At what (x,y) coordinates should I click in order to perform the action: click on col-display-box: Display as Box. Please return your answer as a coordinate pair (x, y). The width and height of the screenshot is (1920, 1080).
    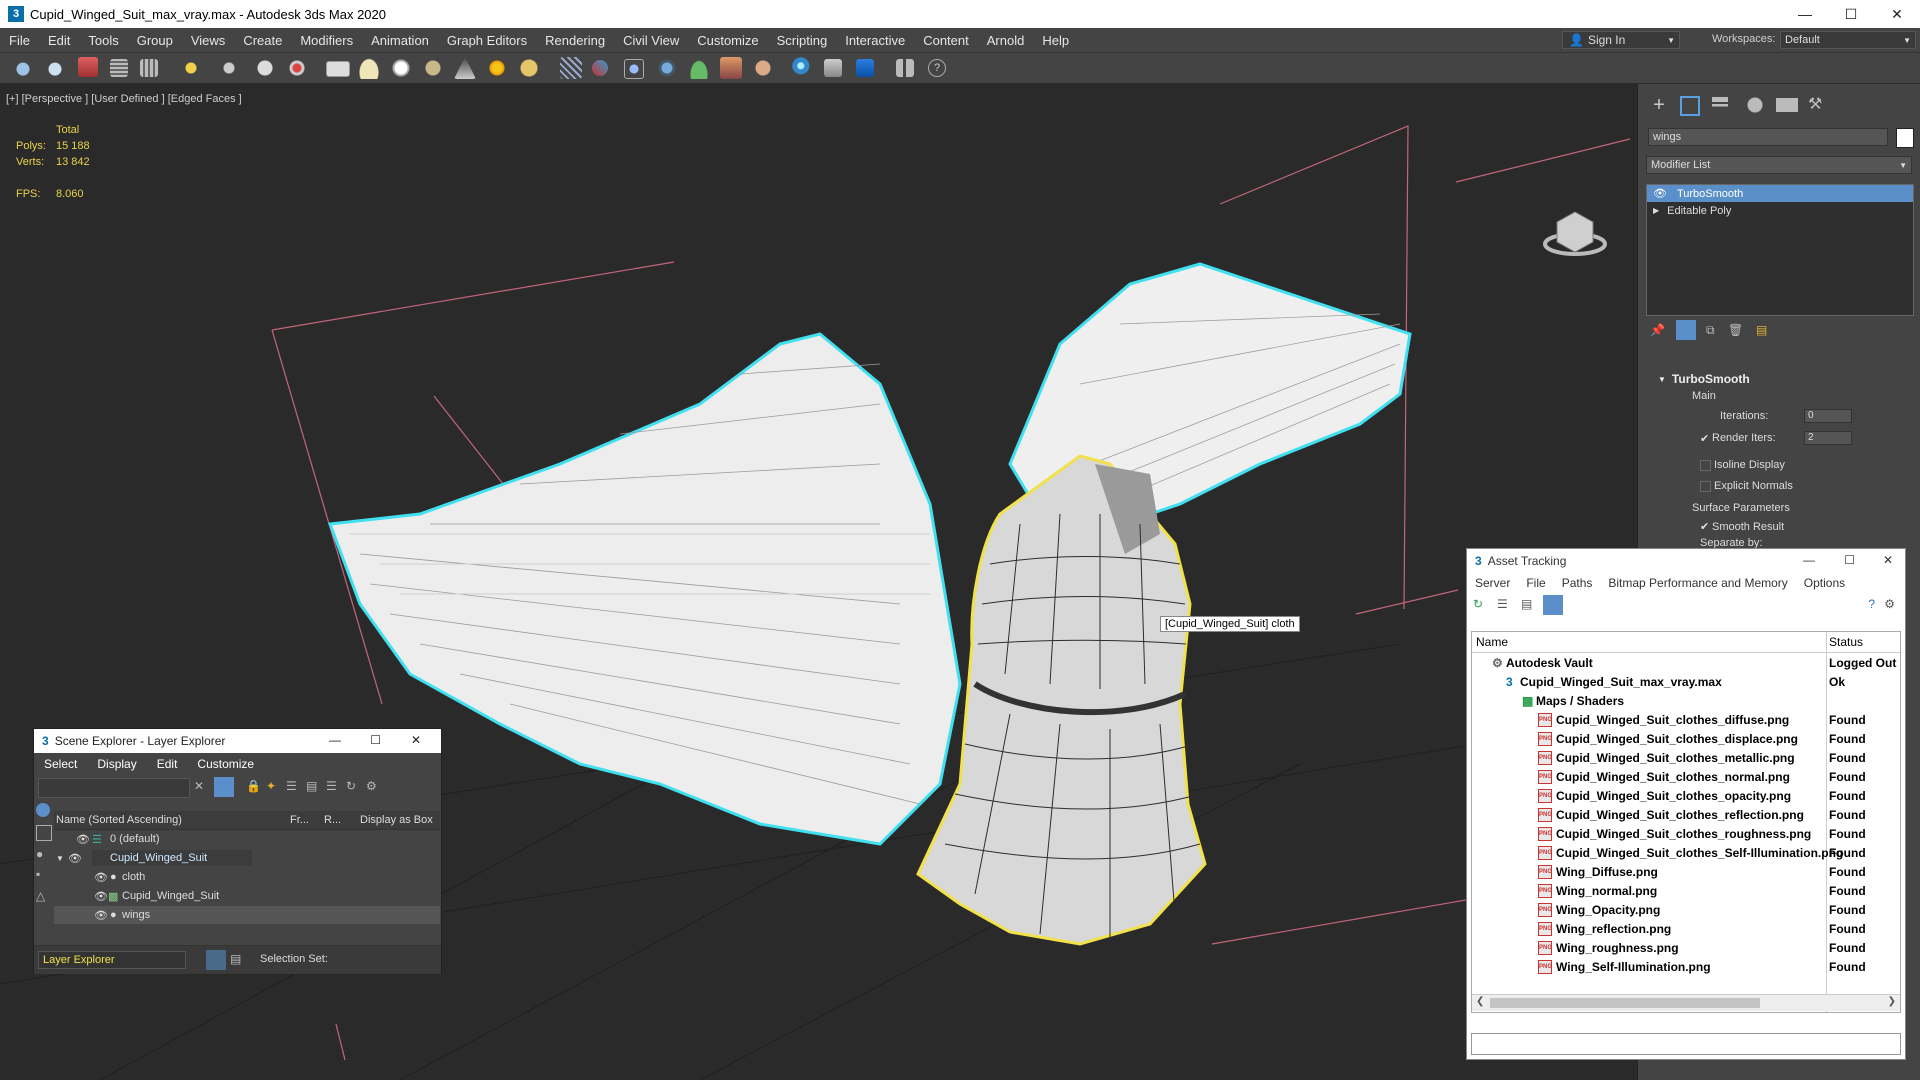
    Looking at the image, I should click on (396, 820).